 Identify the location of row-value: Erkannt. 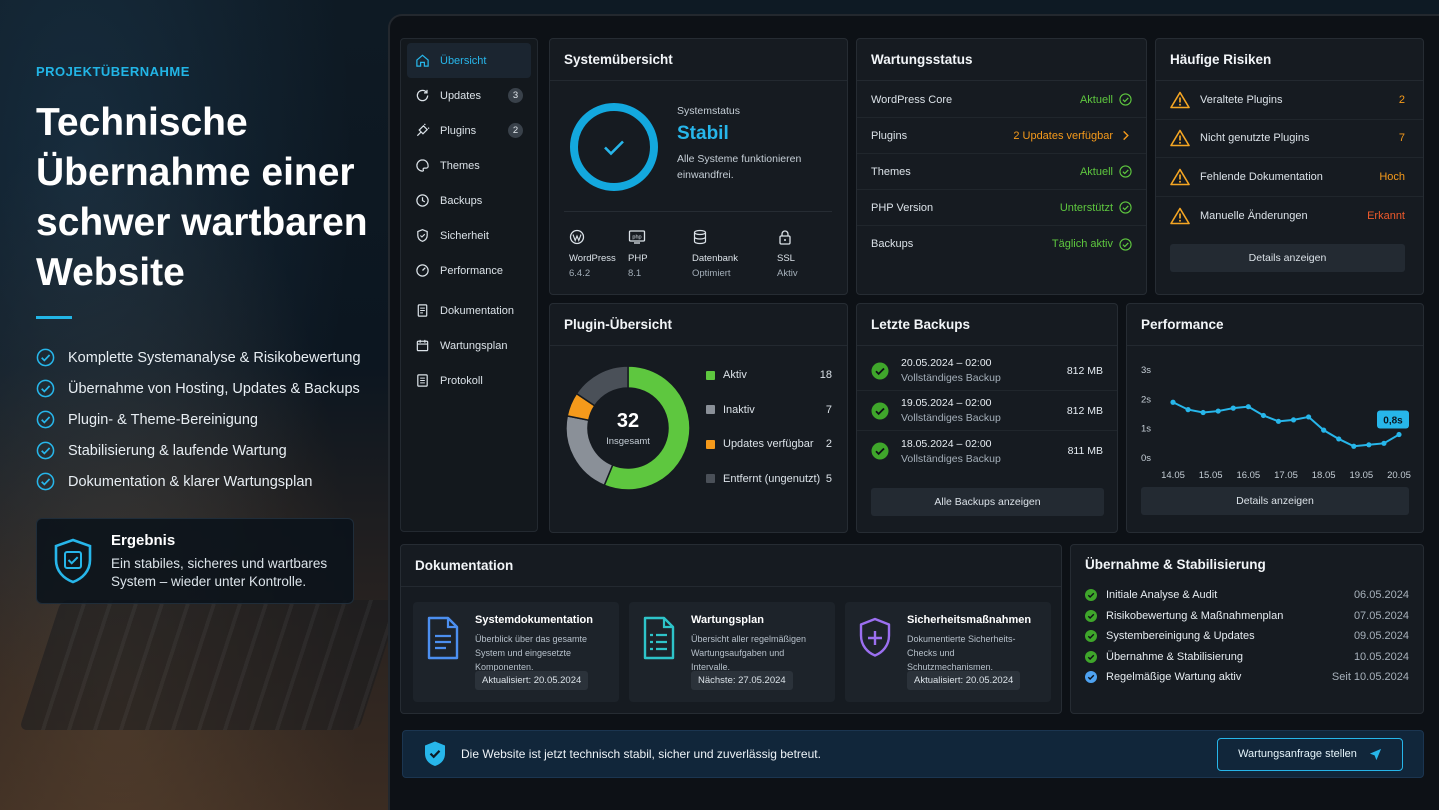
(1386, 215).